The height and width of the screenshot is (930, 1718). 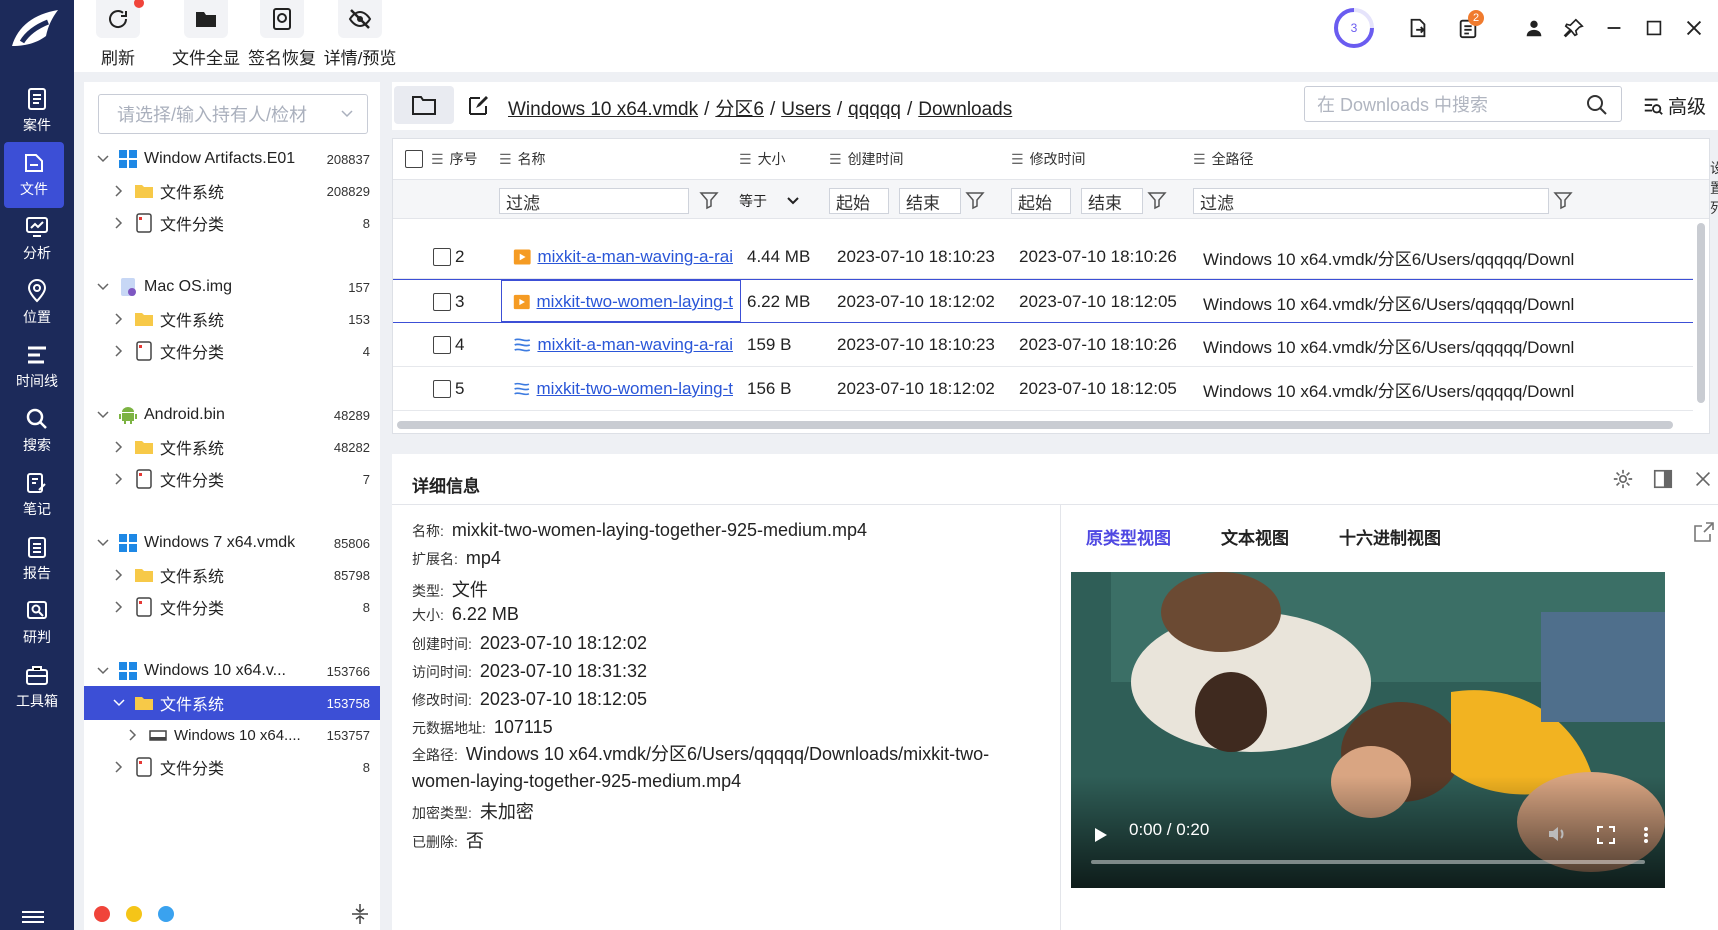 I want to click on created-start-input: 起始, so click(x=859, y=201).